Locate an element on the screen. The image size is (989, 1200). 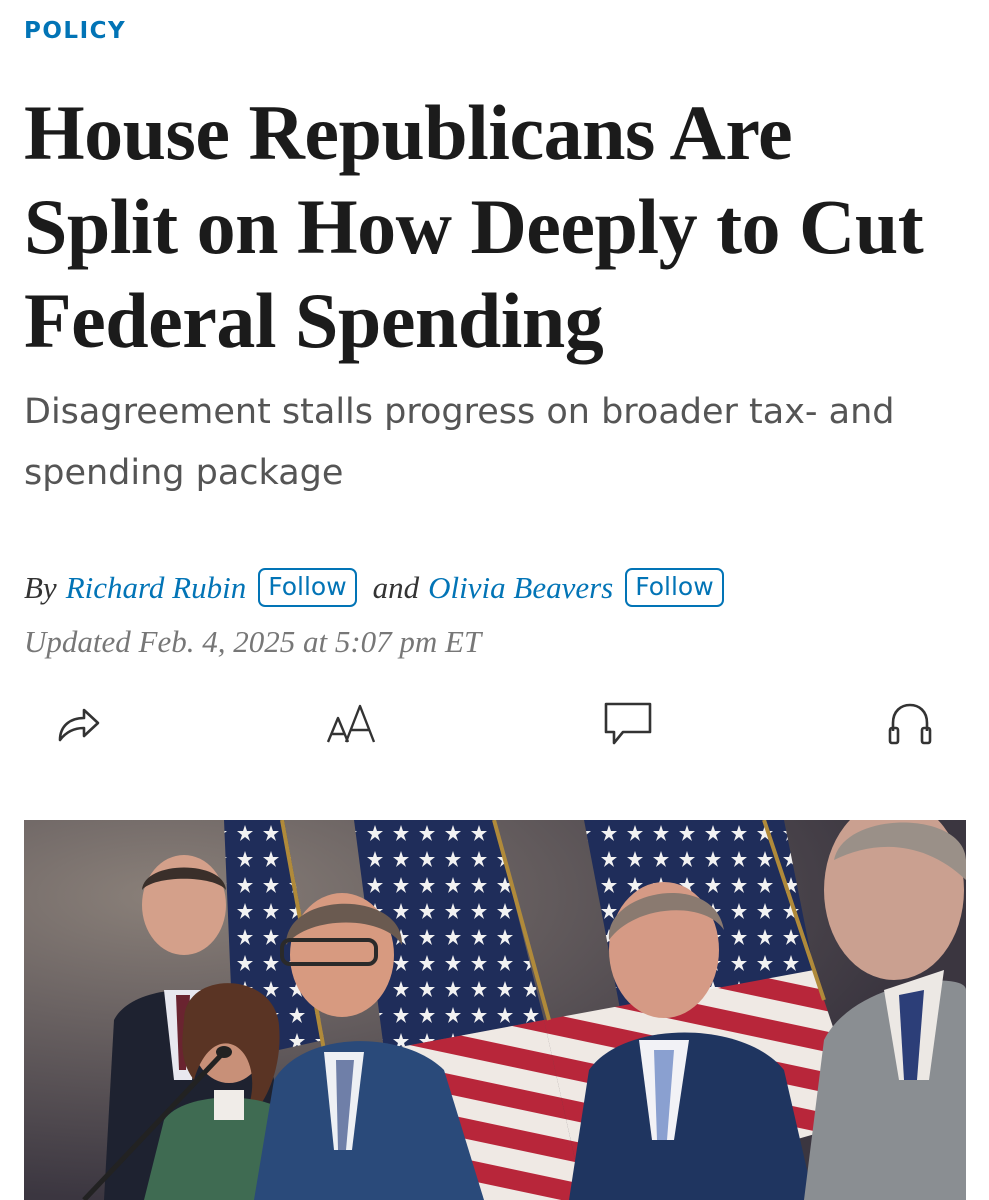
timestamp: Updated Feb. 4, 2025 at 5:07 pm ET is located at coordinates (253, 641).